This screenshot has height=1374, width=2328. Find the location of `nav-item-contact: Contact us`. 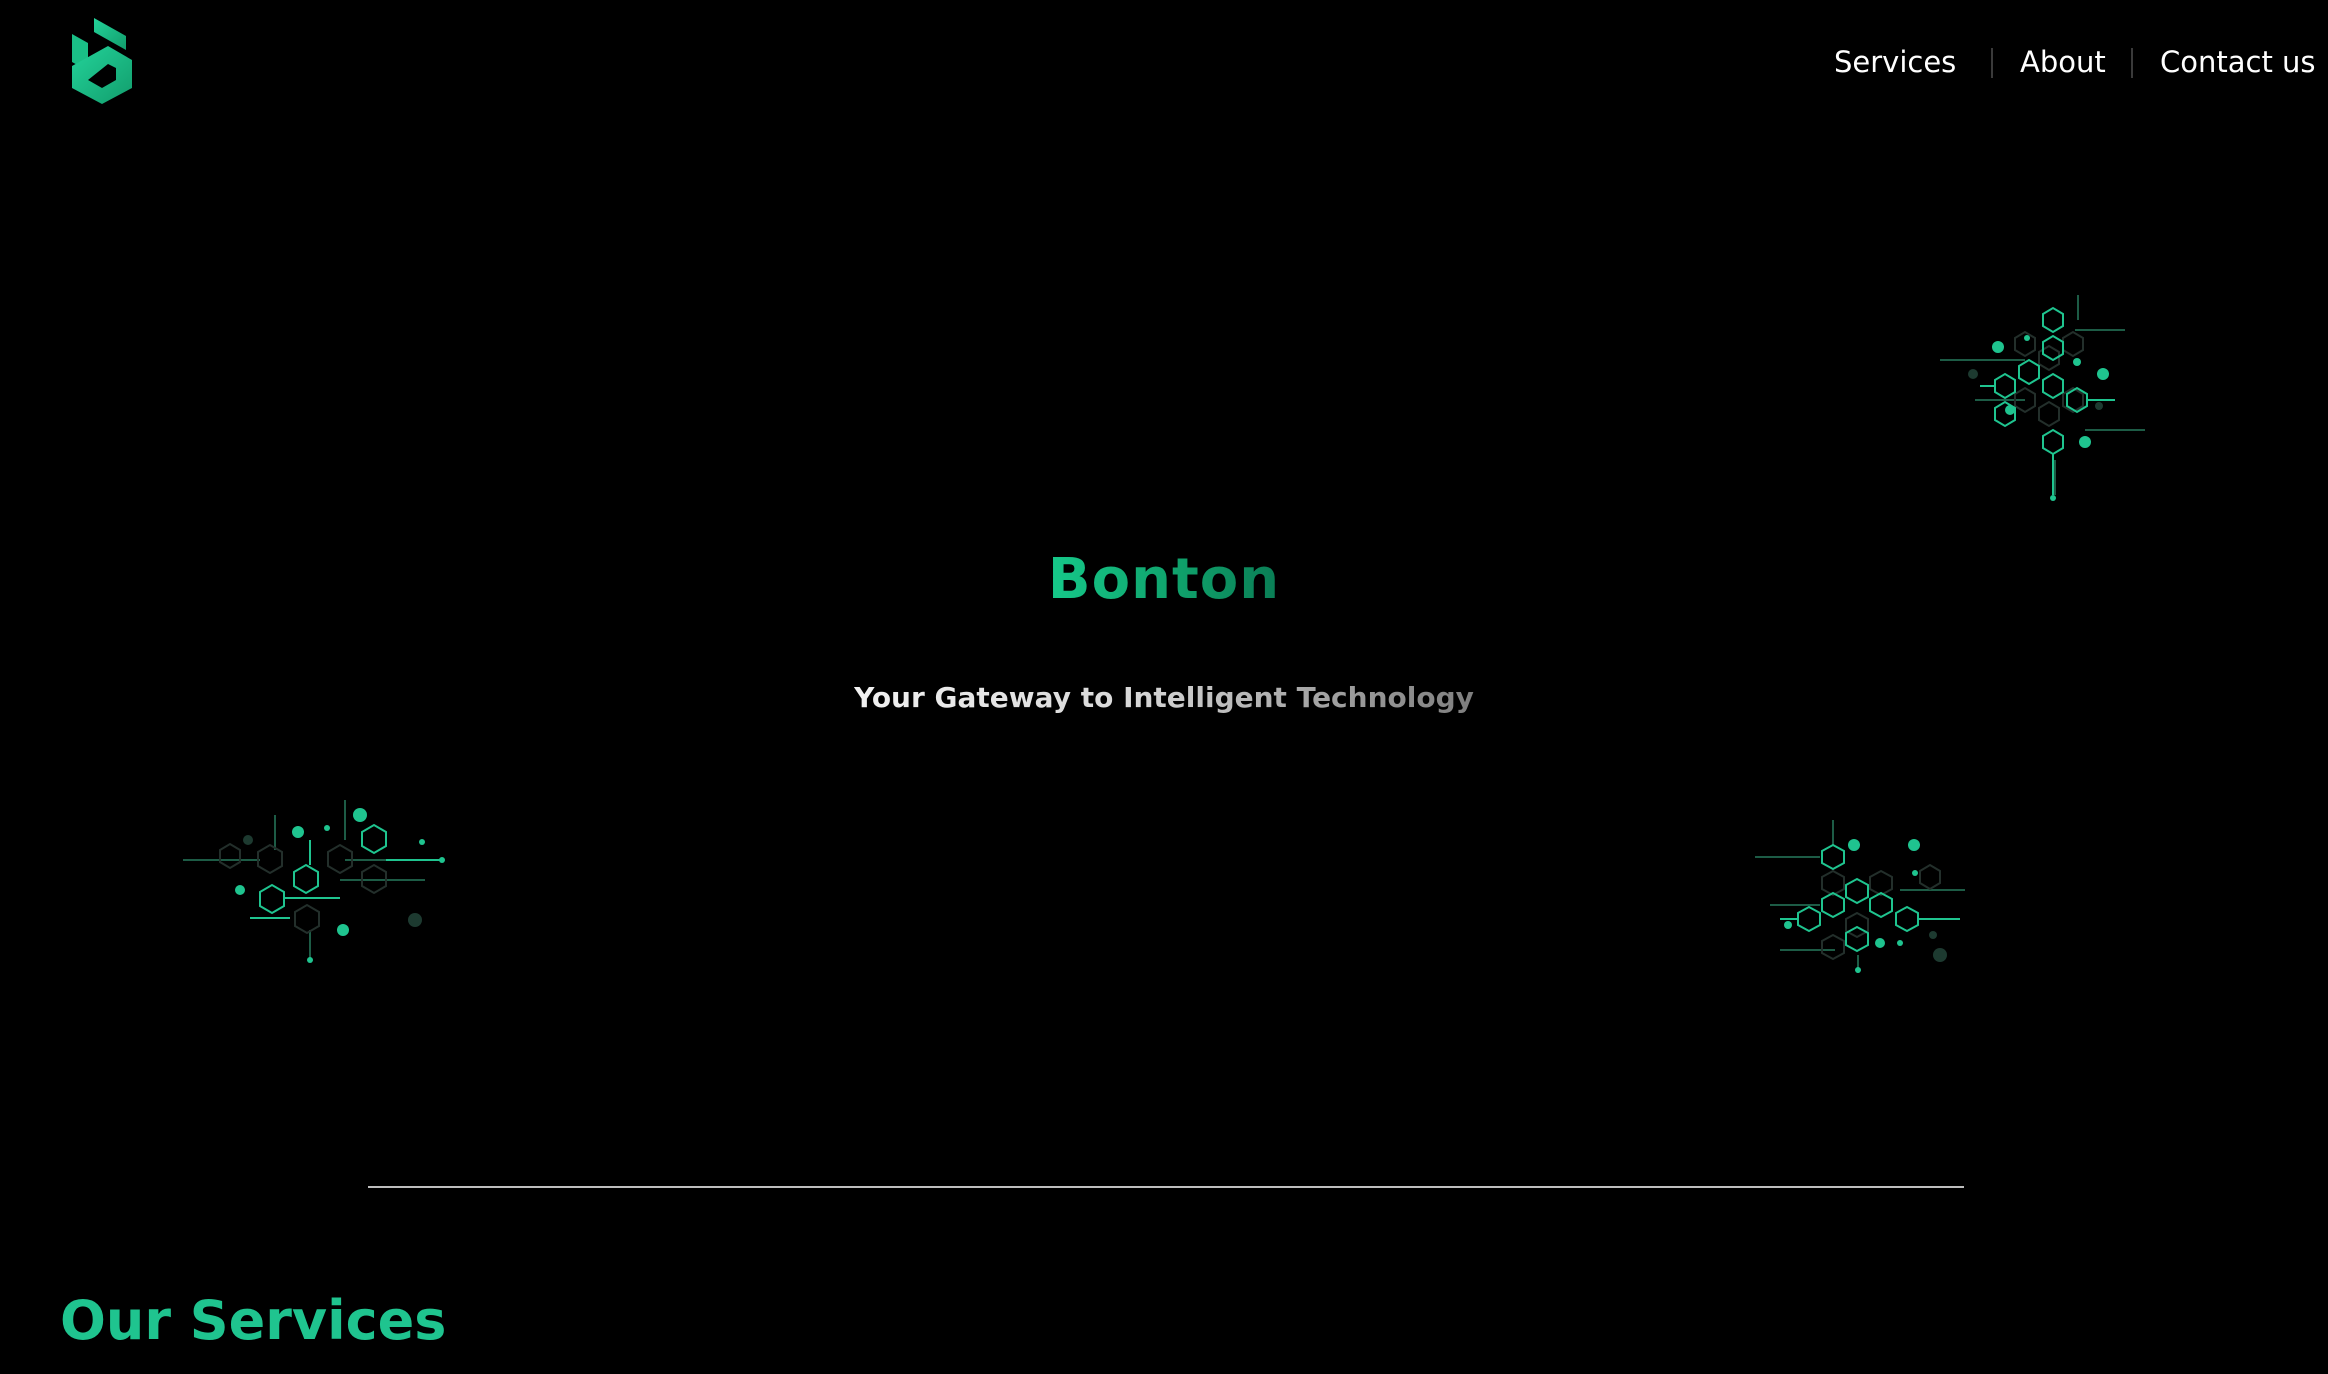

nav-item-contact: Contact us is located at coordinates (2238, 62).